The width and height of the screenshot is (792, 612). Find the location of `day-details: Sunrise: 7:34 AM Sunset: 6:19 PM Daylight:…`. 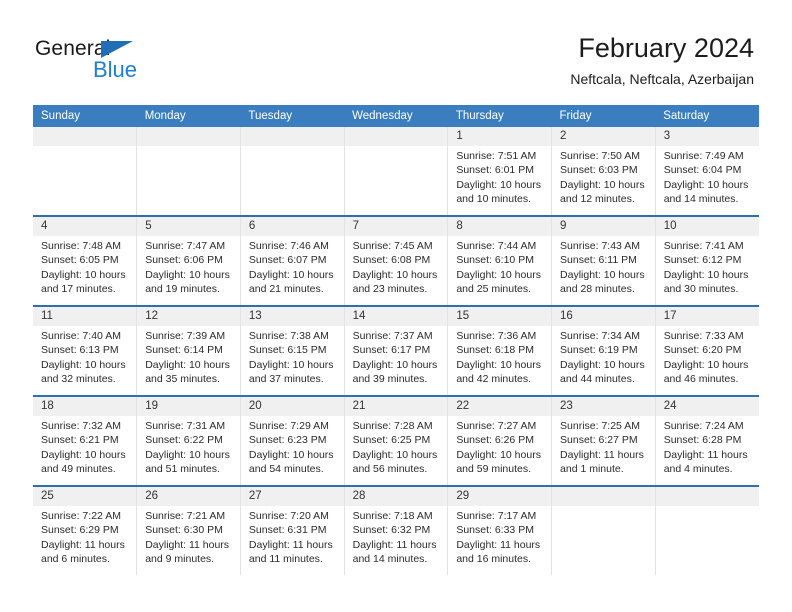

day-details: Sunrise: 7:34 AM Sunset: 6:19 PM Daylight:… is located at coordinates (603, 356).